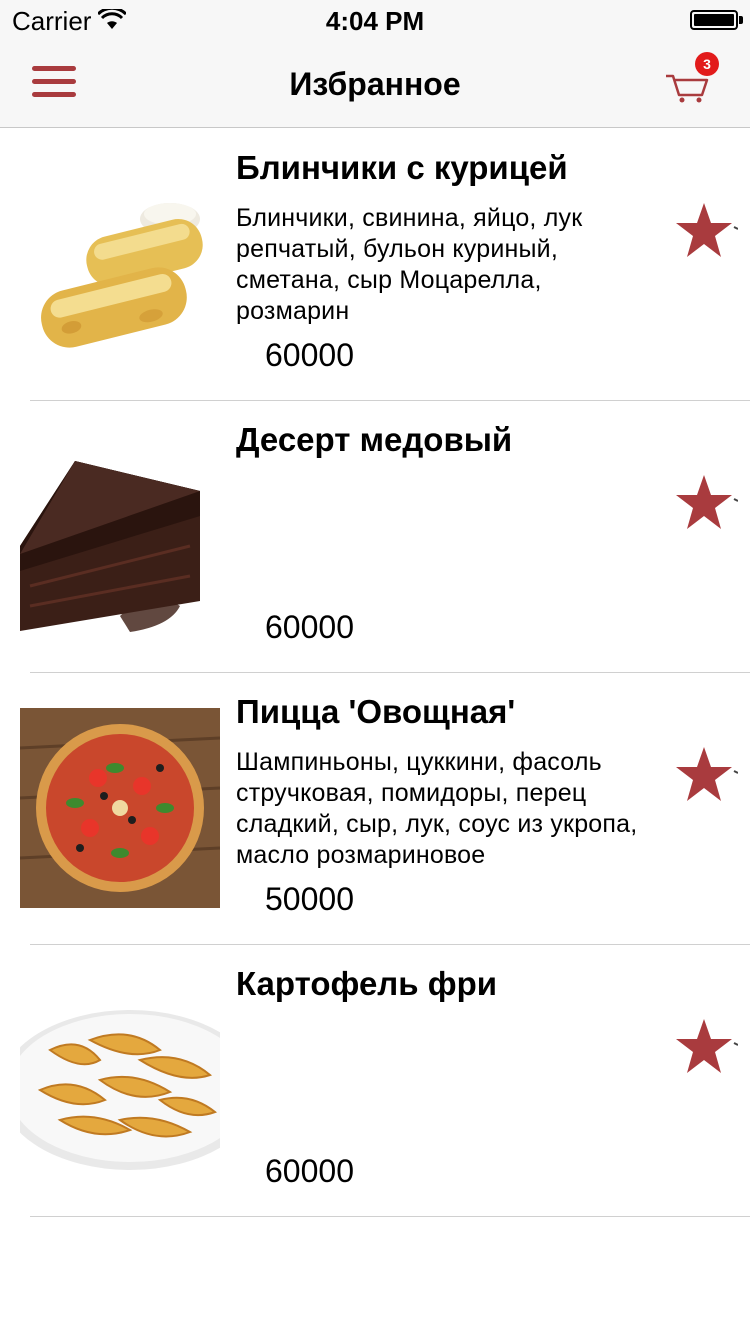 The height and width of the screenshot is (1334, 750). What do you see at coordinates (402, 167) in the screenshot?
I see `item-title: Блинчики с курицей` at bounding box center [402, 167].